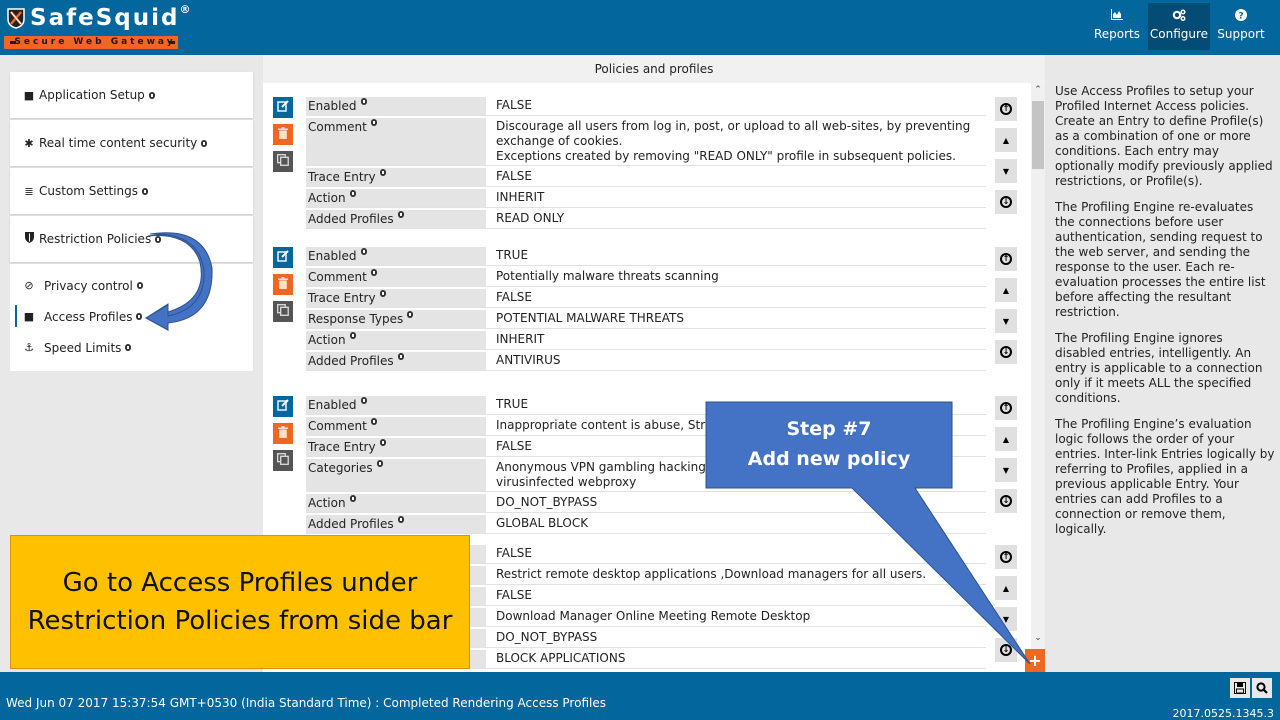  I want to click on field-row: Added Profiles GLOBAL BLOCK, so click(646, 524).